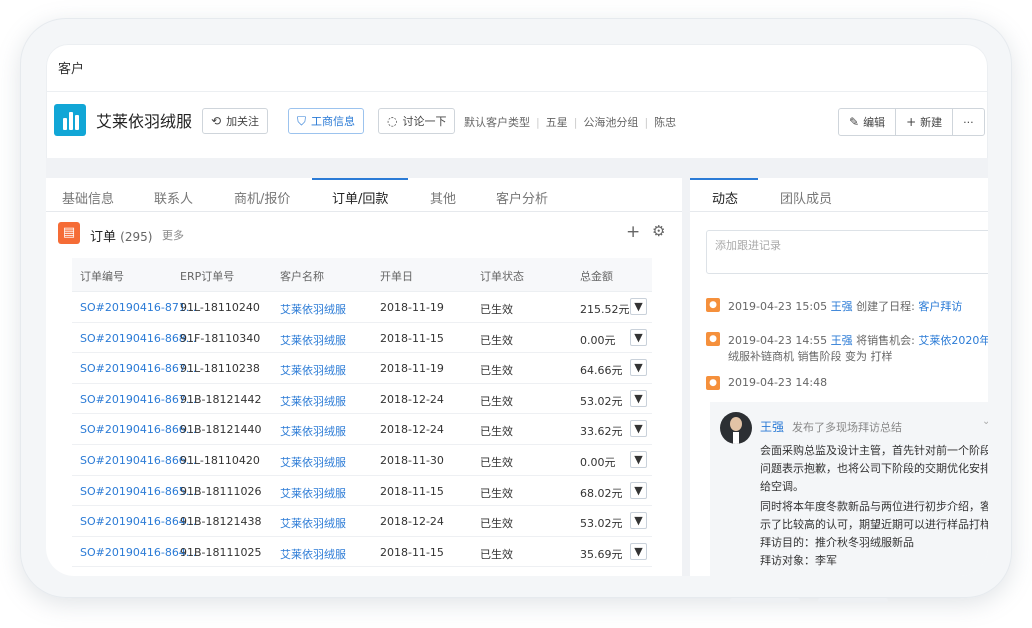  What do you see at coordinates (262, 197) in the screenshot?
I see `tab-opportunities: 商机/报价` at bounding box center [262, 197].